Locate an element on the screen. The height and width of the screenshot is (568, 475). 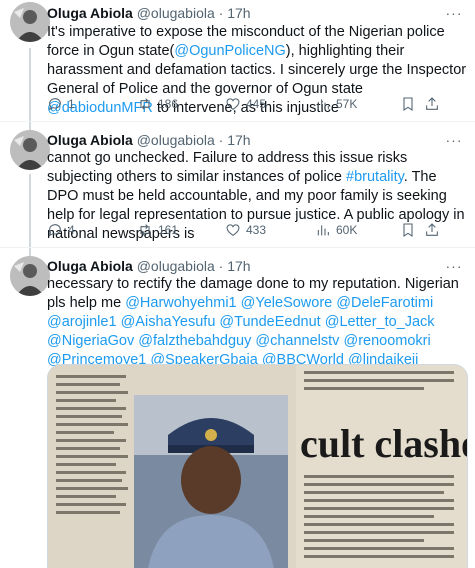
mention-link: @Letter_to_Jack is located at coordinates (380, 322).